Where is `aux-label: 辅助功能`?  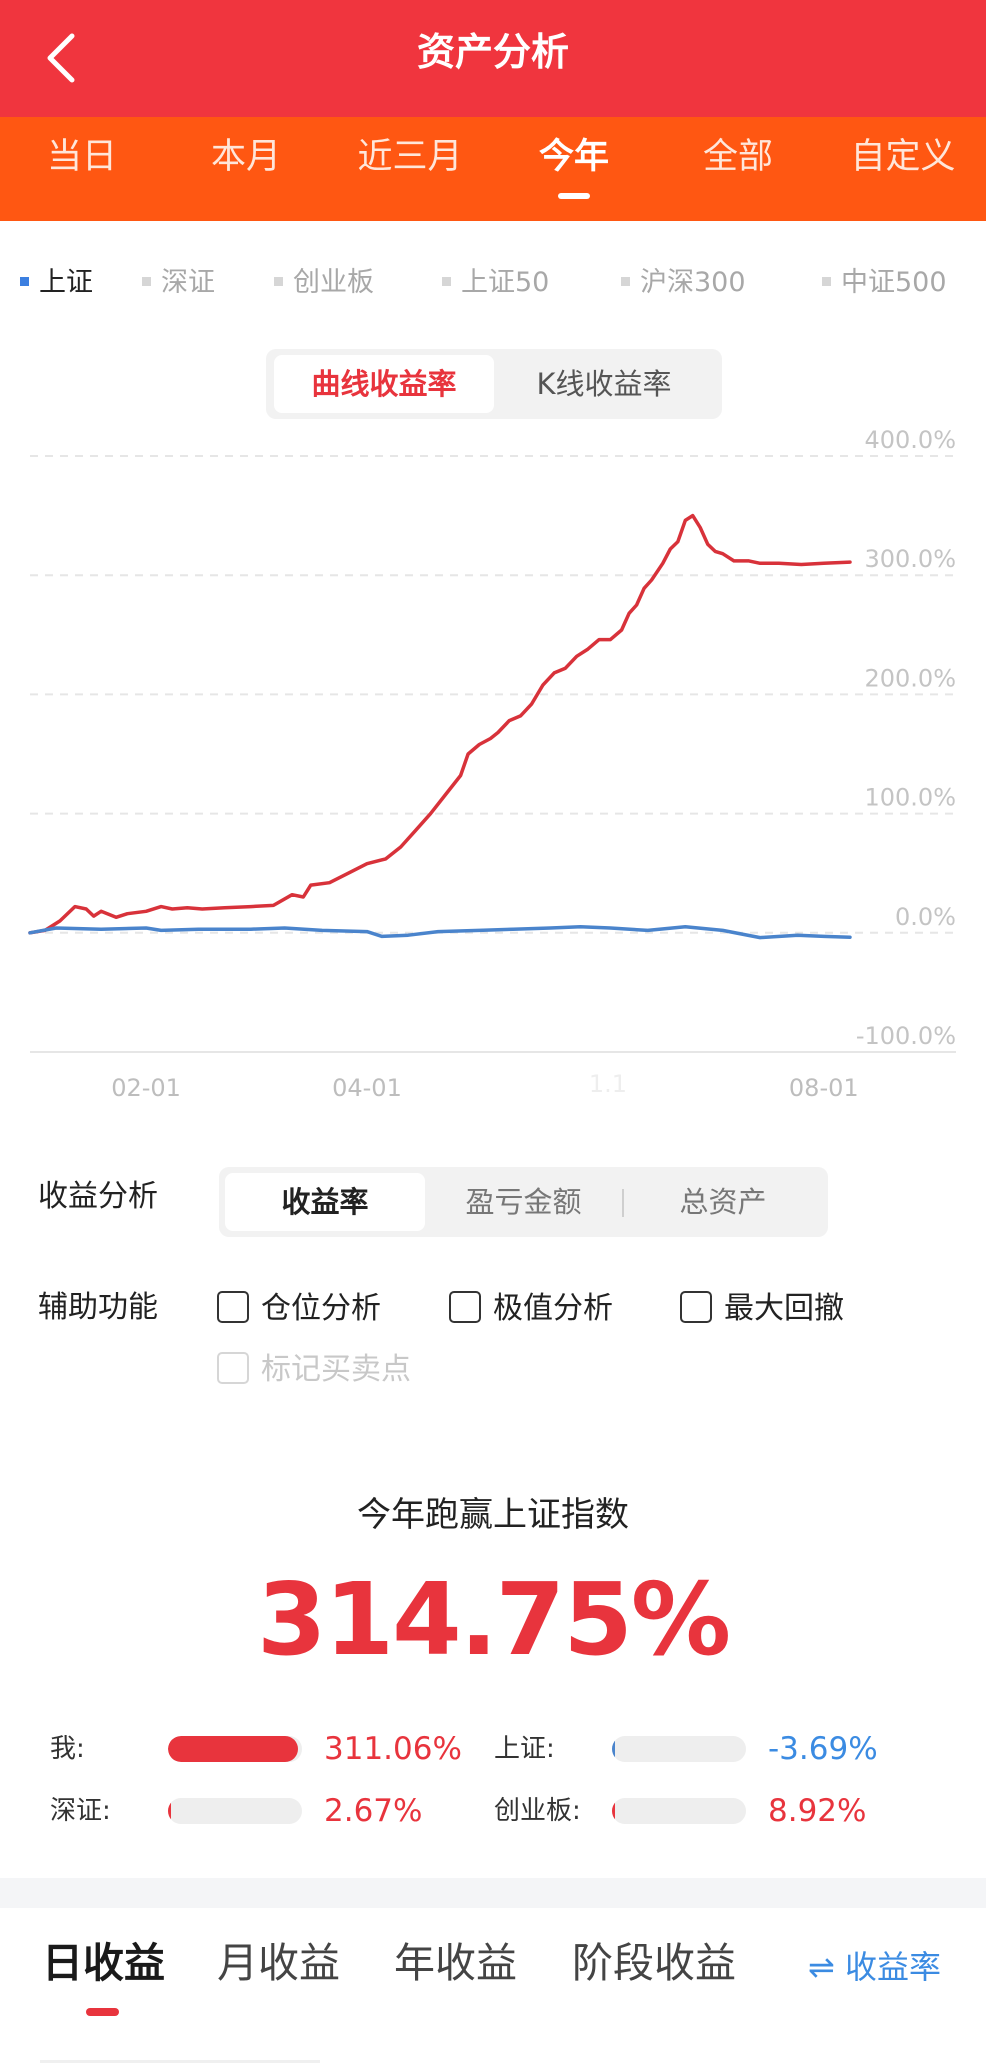
aux-label: 辅助功能 is located at coordinates (98, 1307).